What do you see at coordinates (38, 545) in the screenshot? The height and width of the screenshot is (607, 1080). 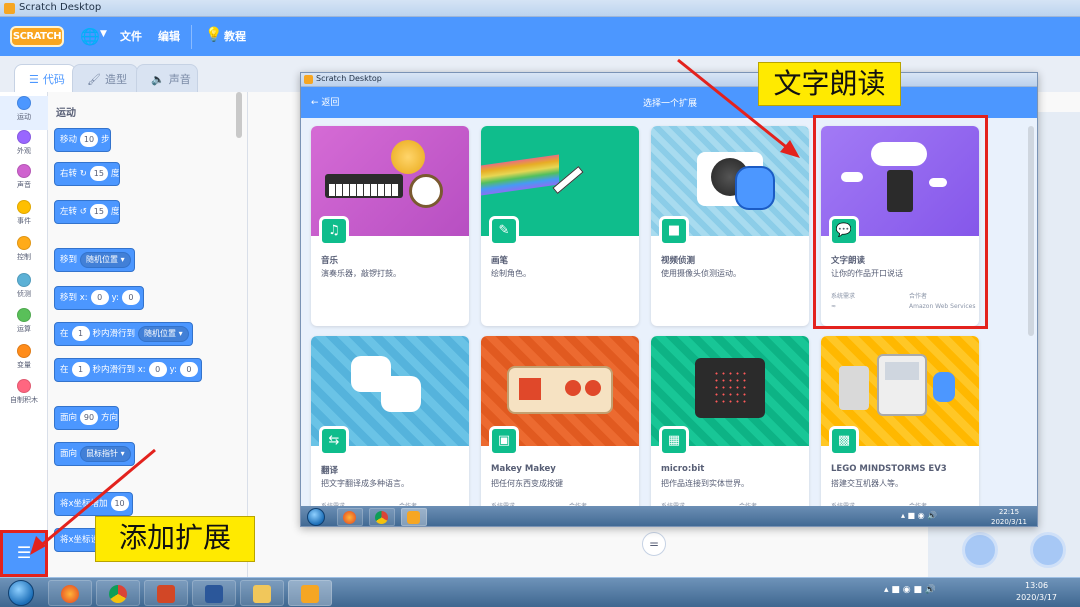 I see `arrow-head` at bounding box center [38, 545].